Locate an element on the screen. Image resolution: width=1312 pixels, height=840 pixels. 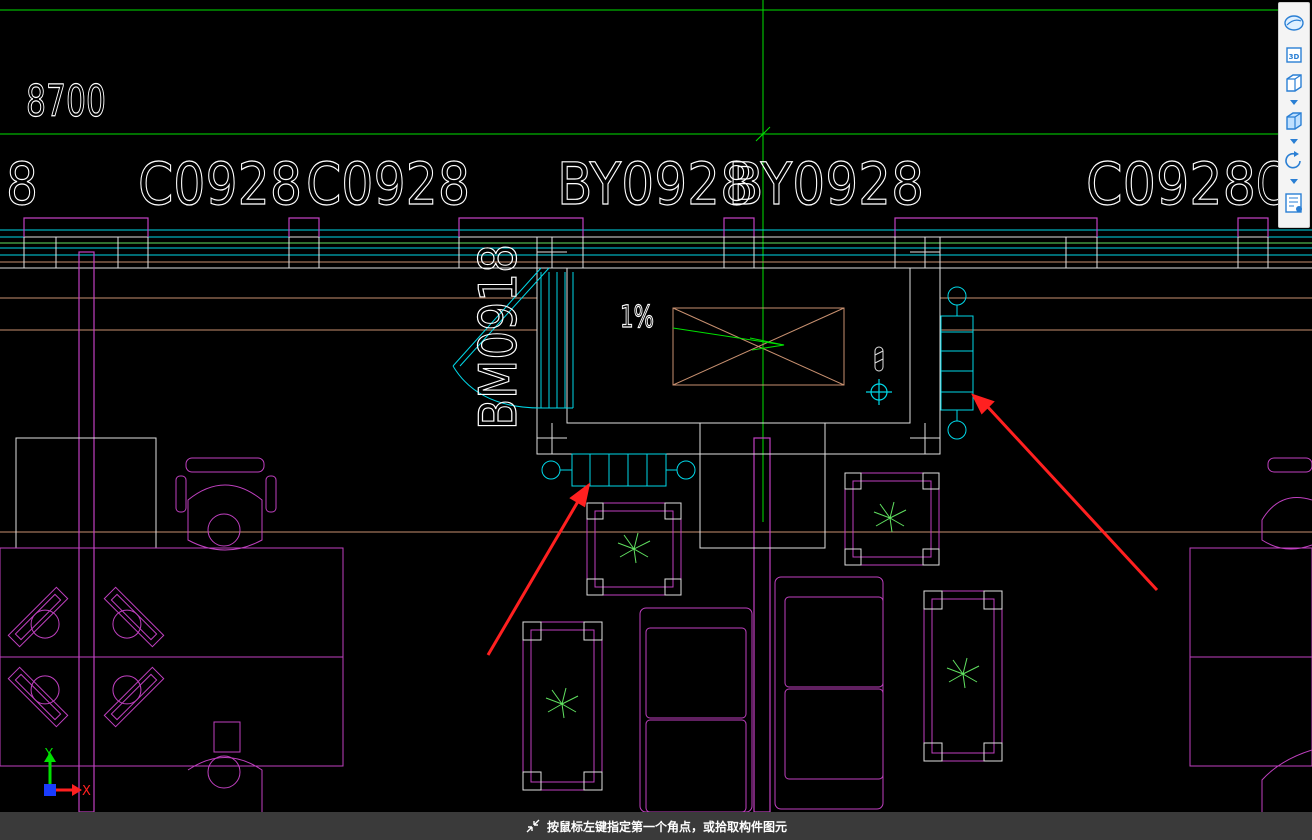
svg-text: 3D is located at coordinates (1294, 57).